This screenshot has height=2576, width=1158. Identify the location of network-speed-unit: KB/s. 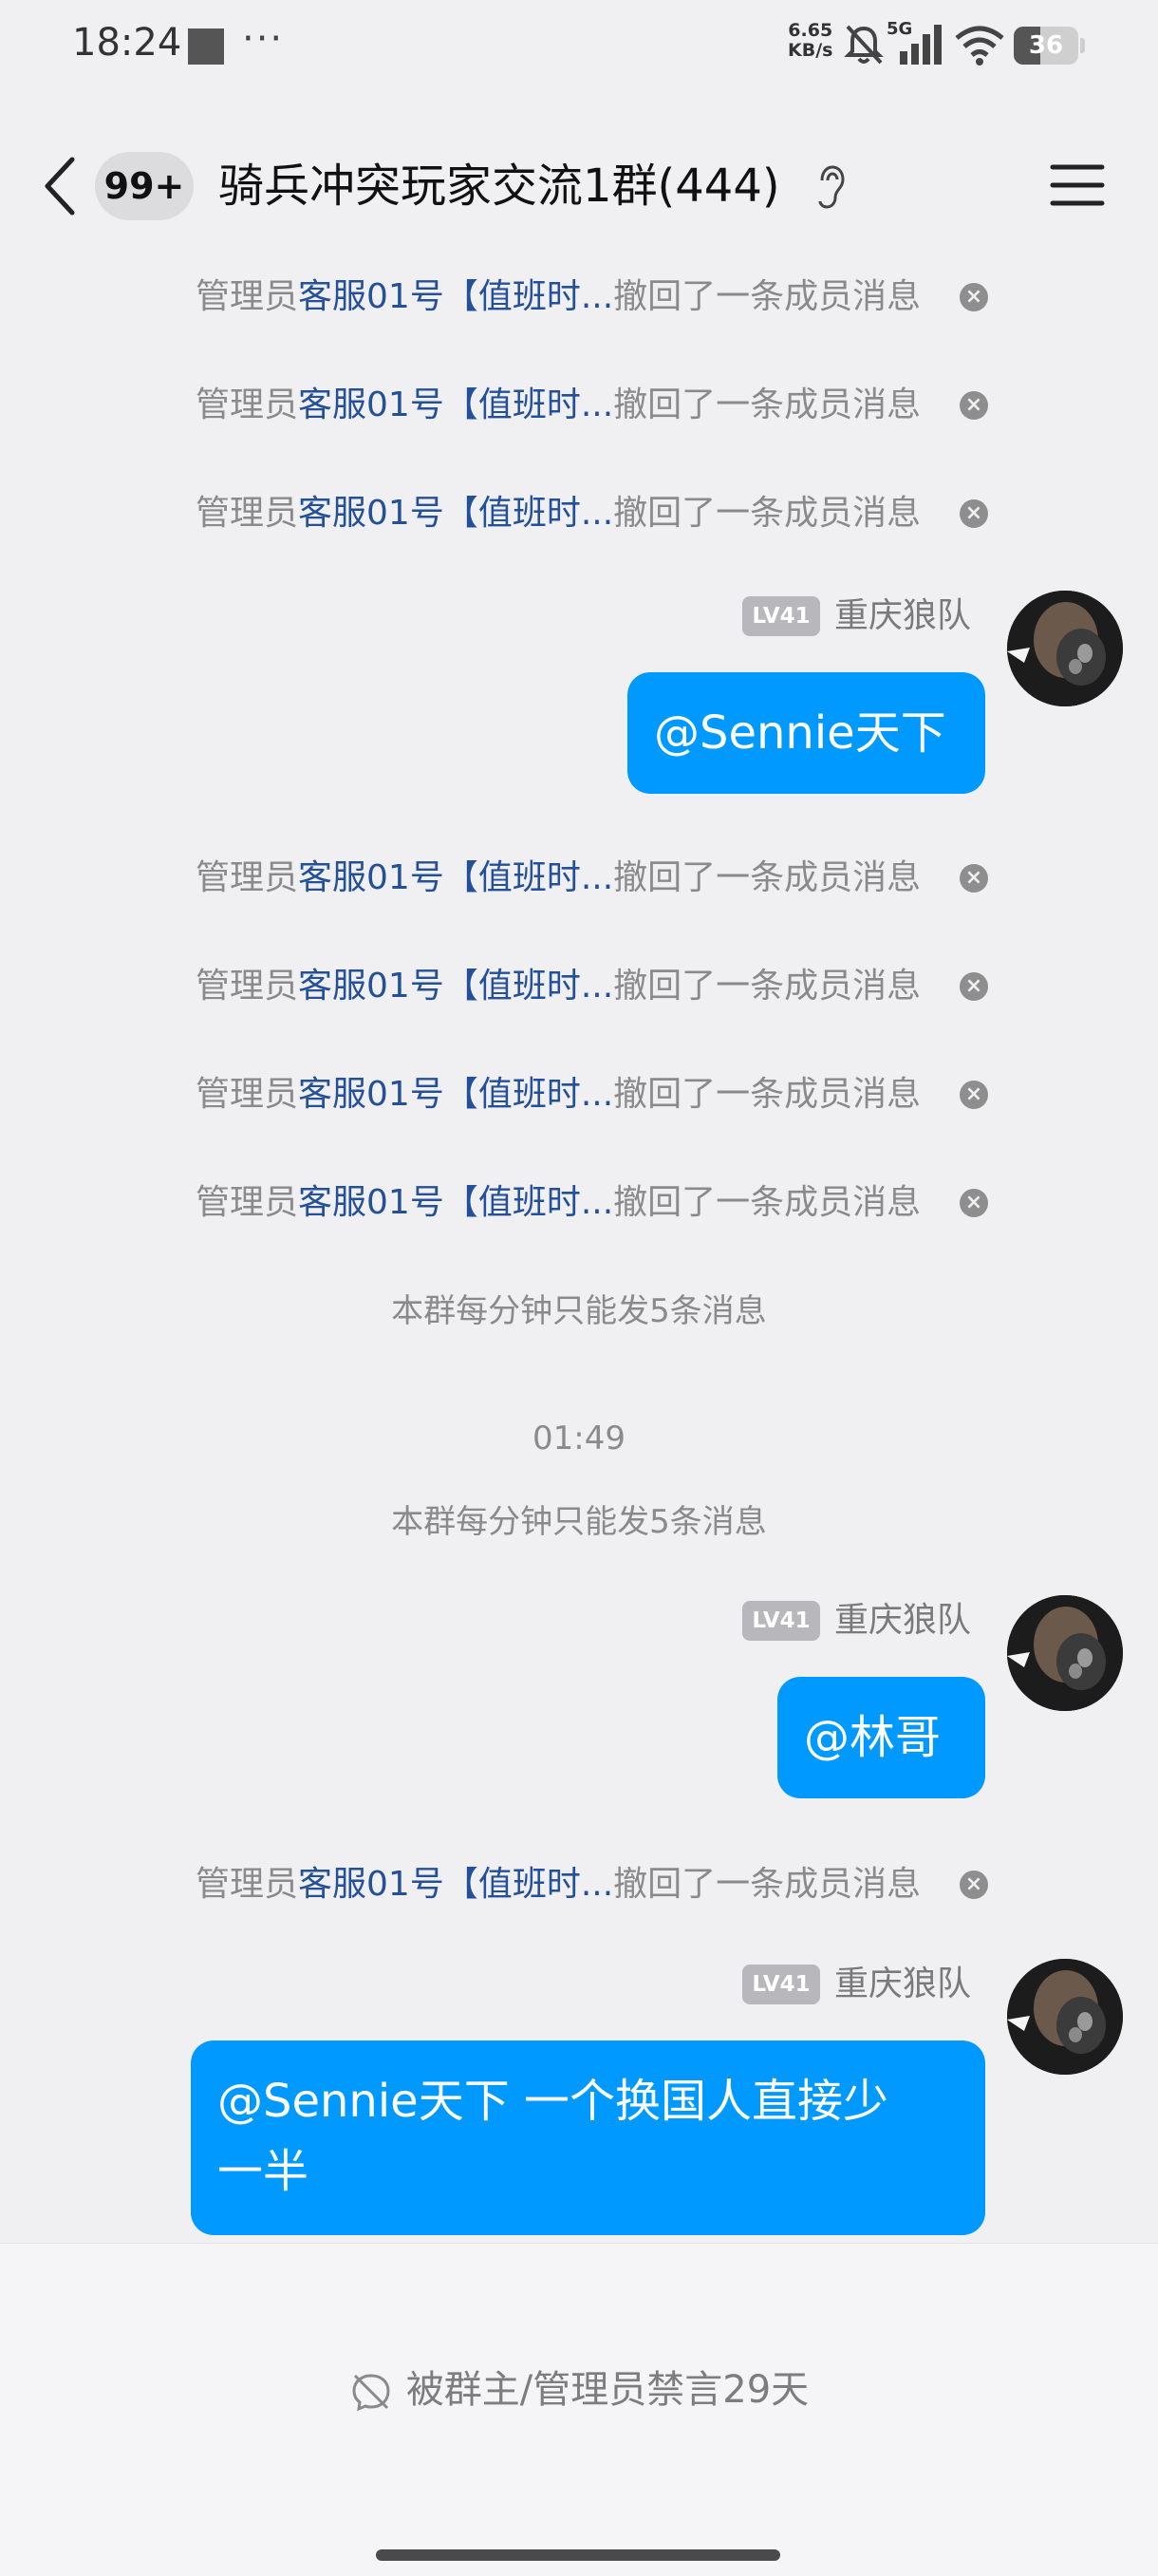
(810, 50).